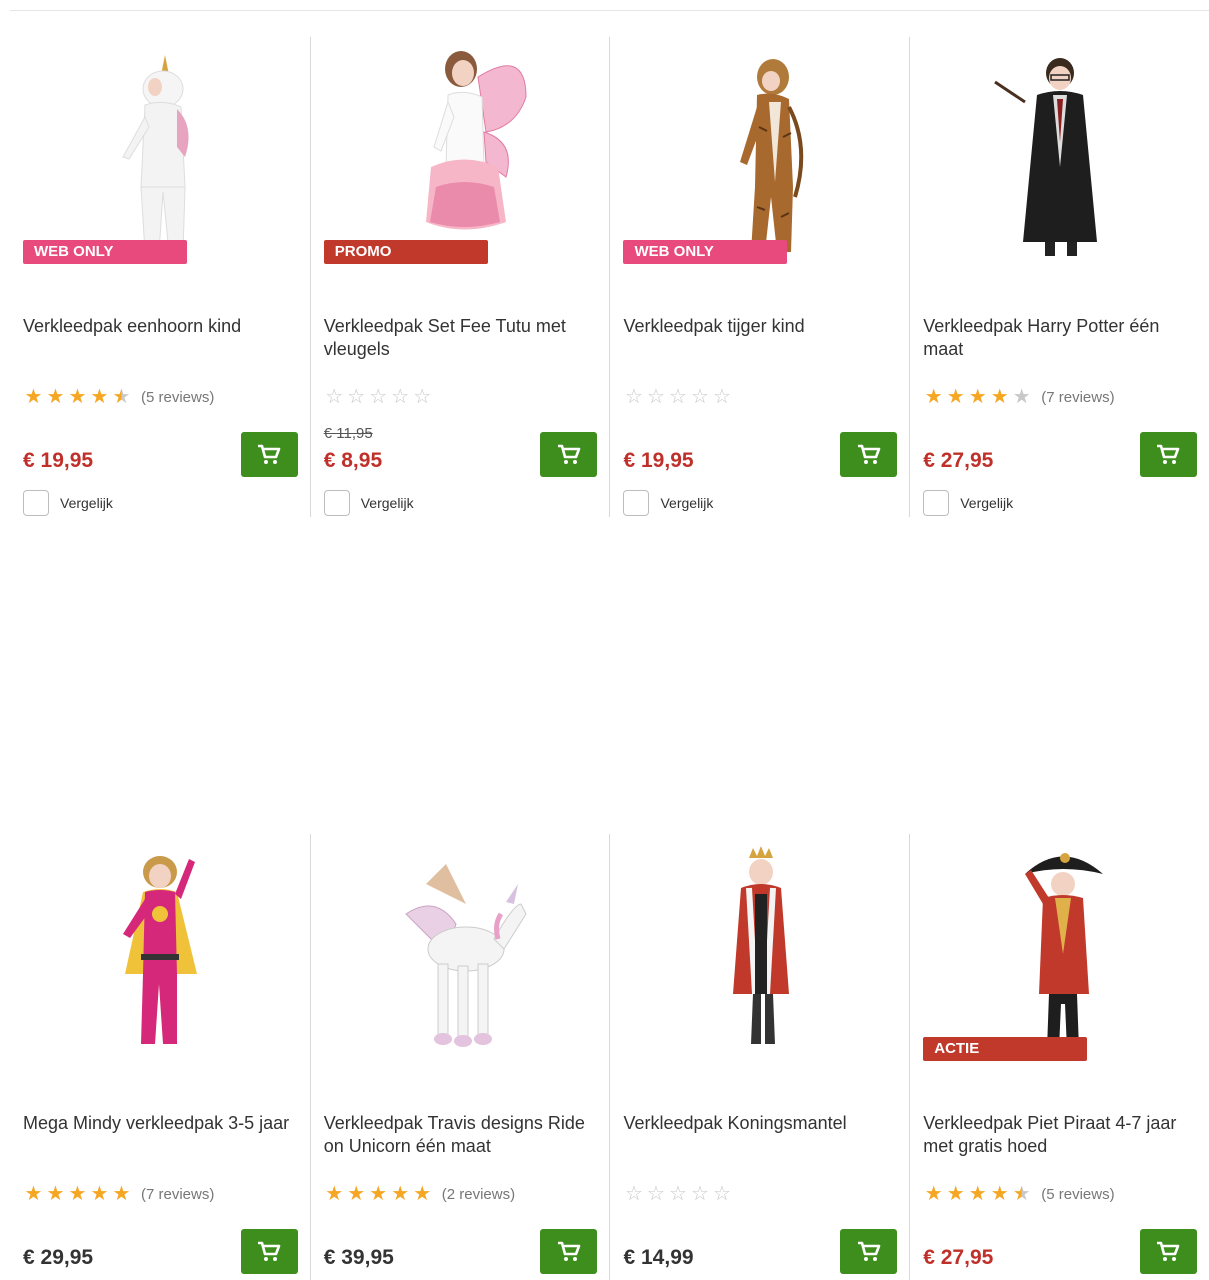 Image resolution: width=1209 pixels, height=1280 pixels. Describe the element at coordinates (1005, 1049) in the screenshot. I see `actie-badge: ACTIE` at that location.